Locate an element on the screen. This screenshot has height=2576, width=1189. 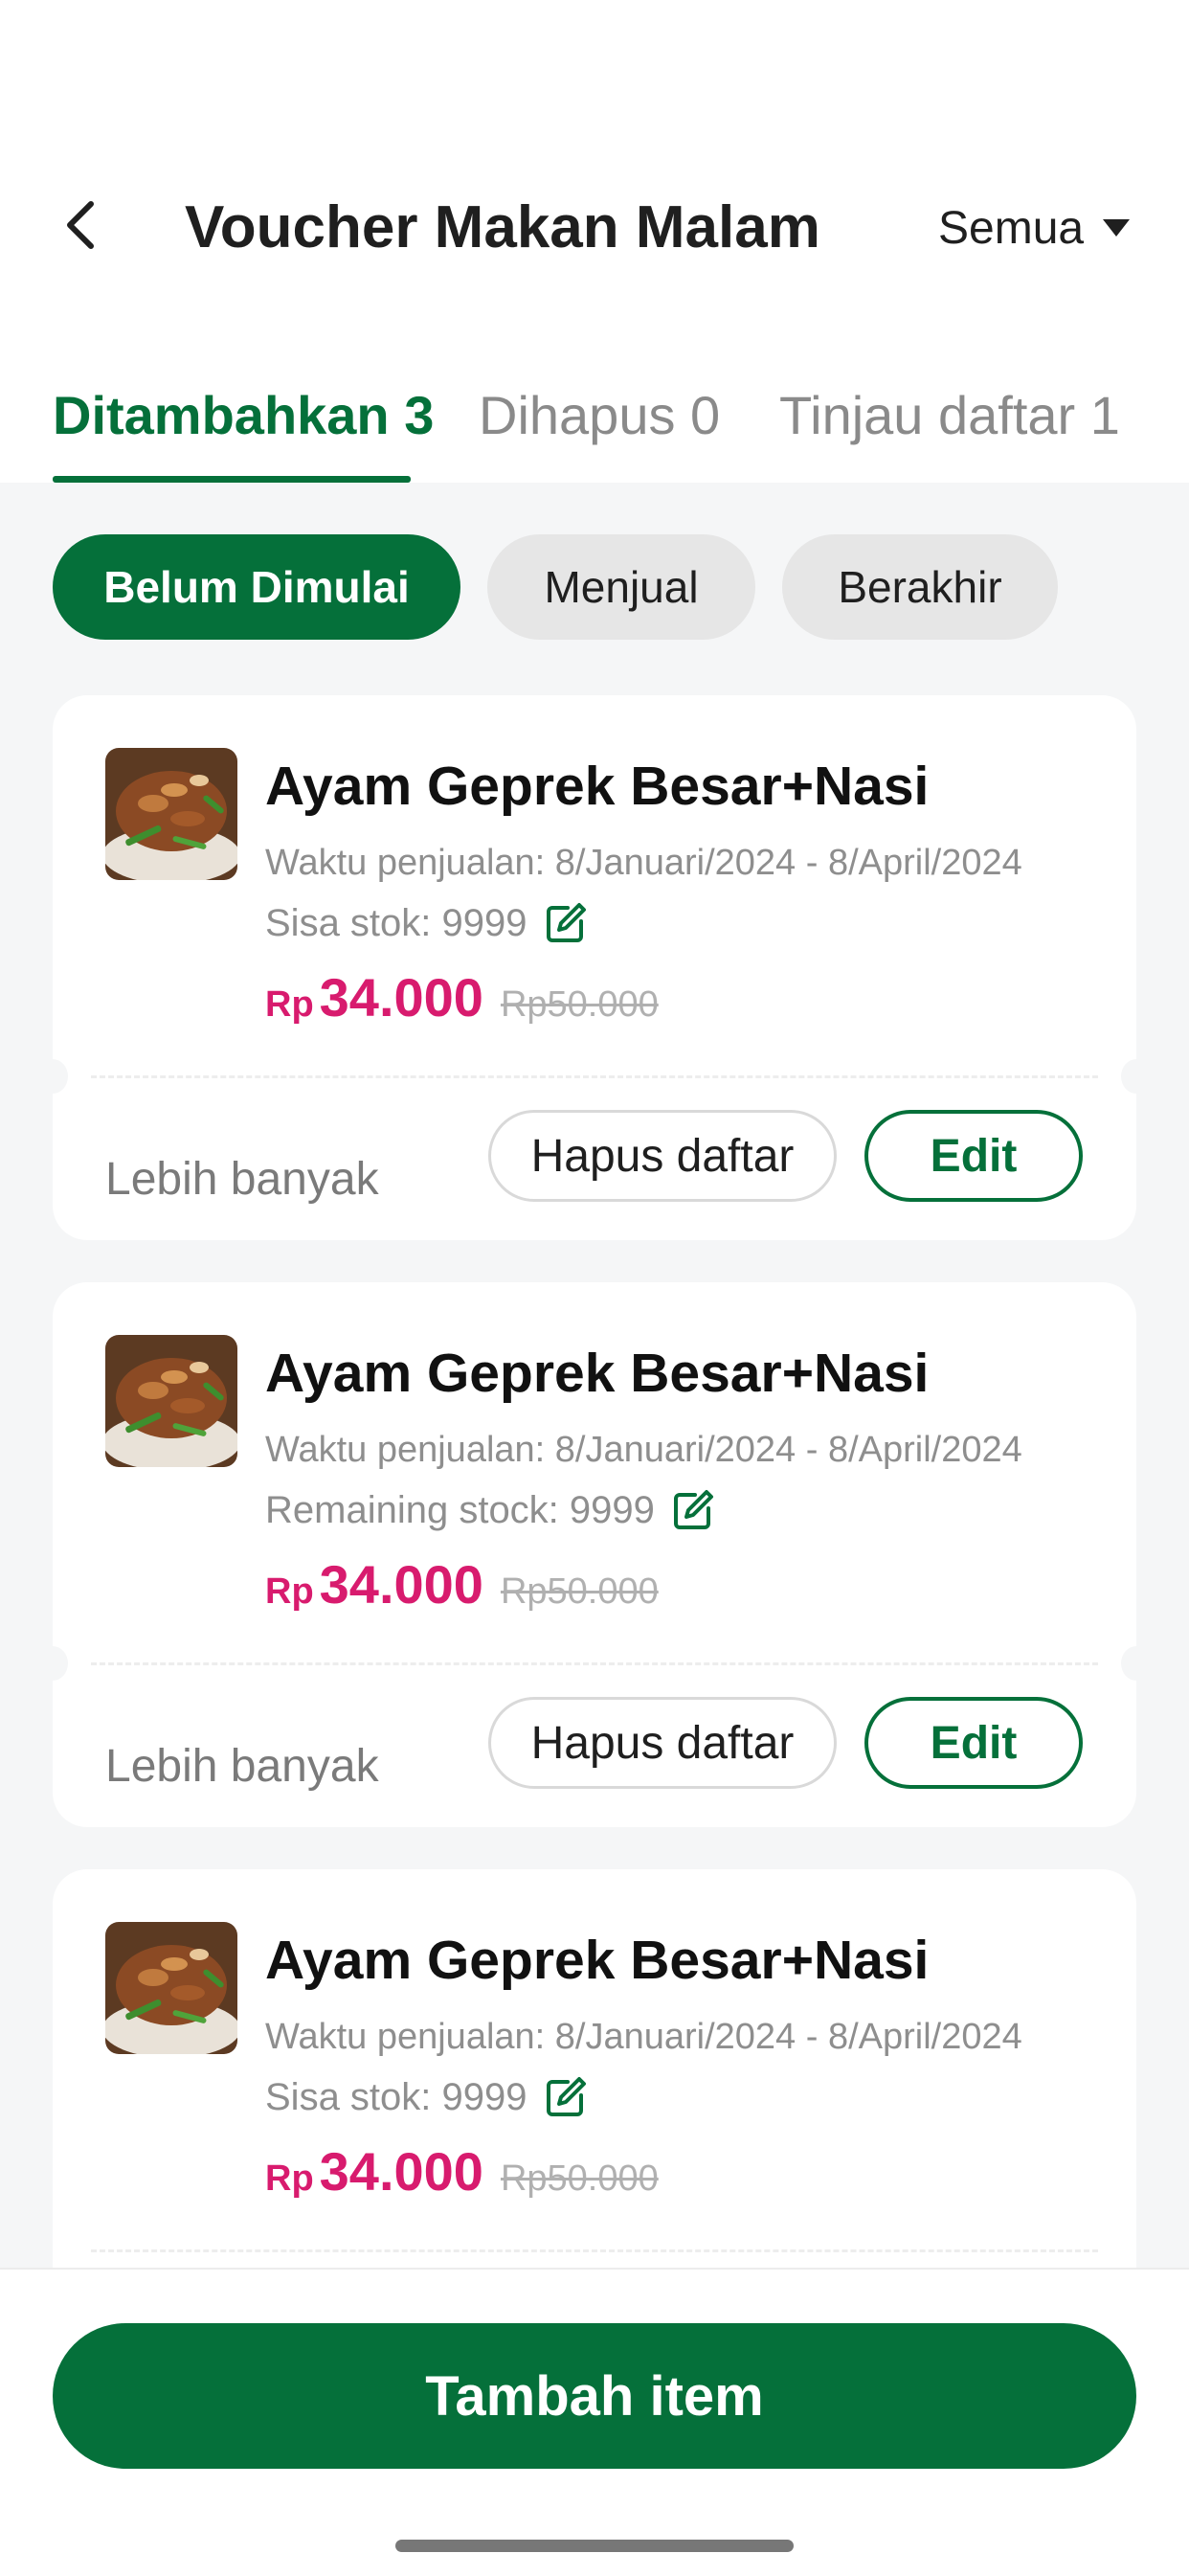
chevron-left-icon is located at coordinates (80, 225).